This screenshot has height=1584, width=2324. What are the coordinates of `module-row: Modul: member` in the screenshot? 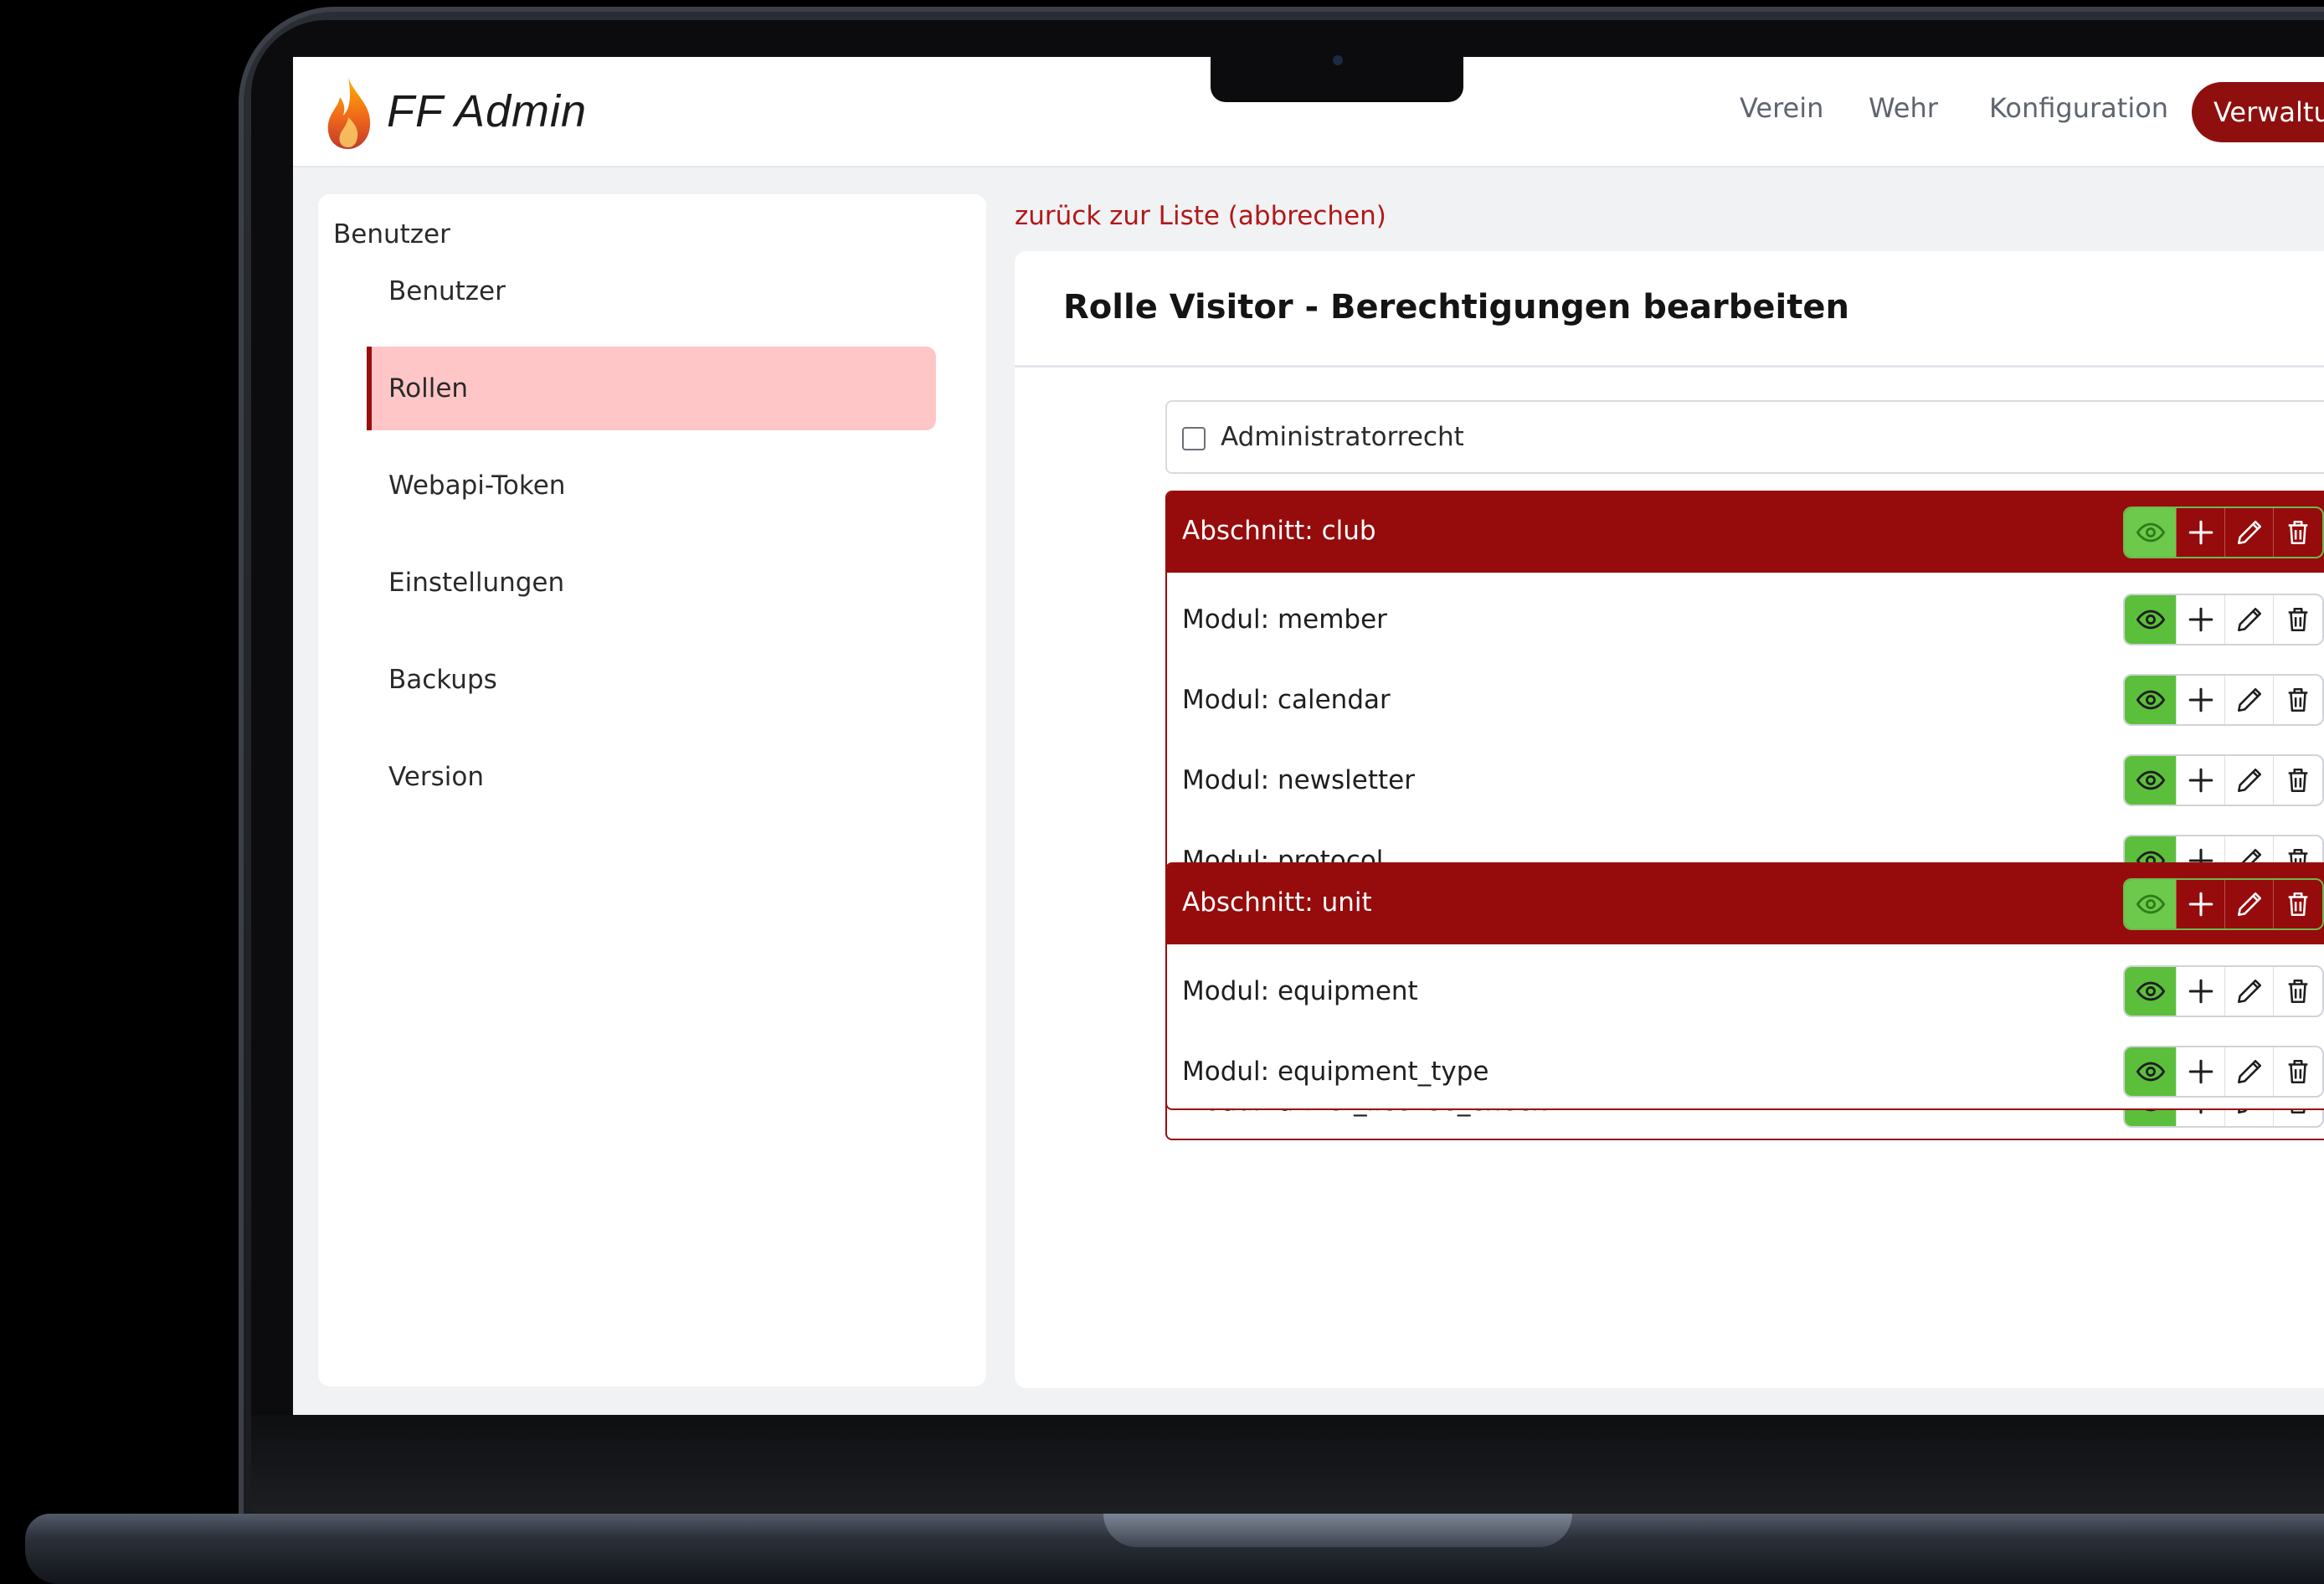 It's located at (1746, 620).